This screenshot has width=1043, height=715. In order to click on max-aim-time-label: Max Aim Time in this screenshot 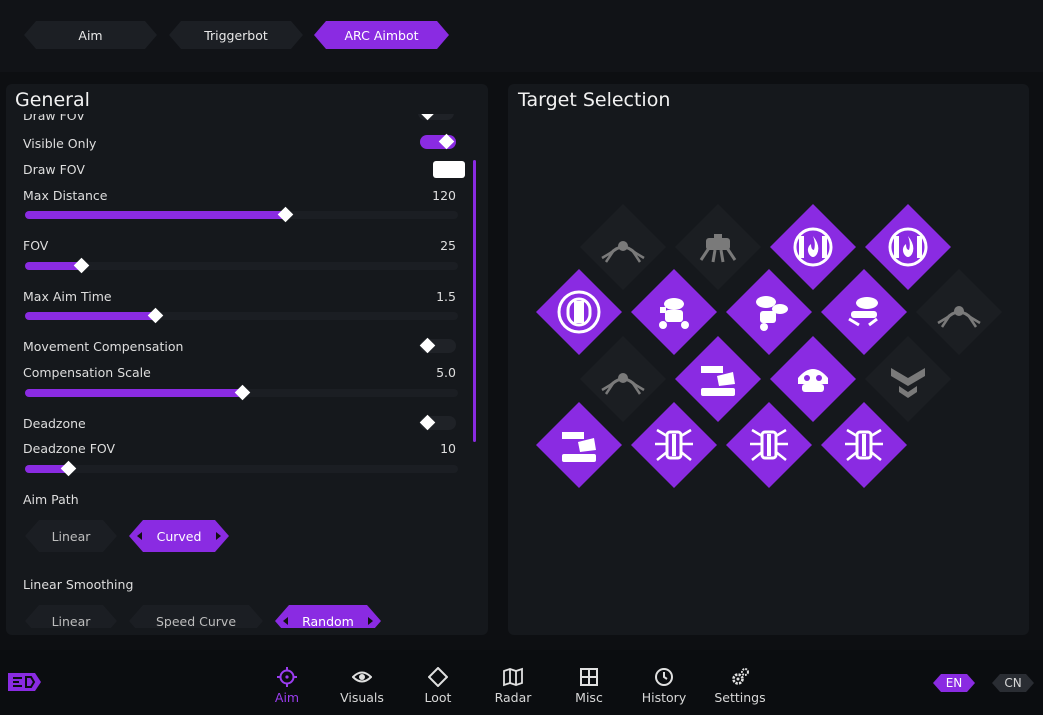, I will do `click(67, 296)`.